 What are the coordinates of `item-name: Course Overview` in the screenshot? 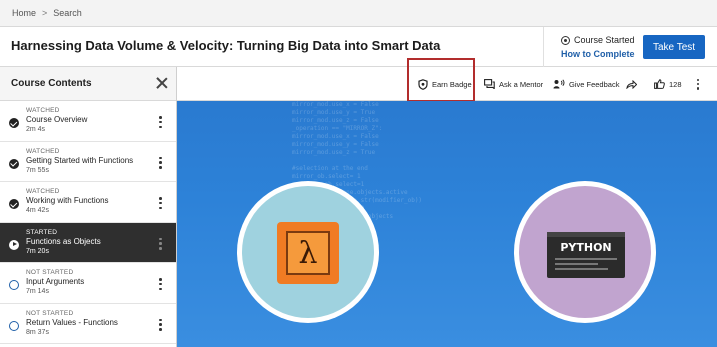 It's located at (57, 119).